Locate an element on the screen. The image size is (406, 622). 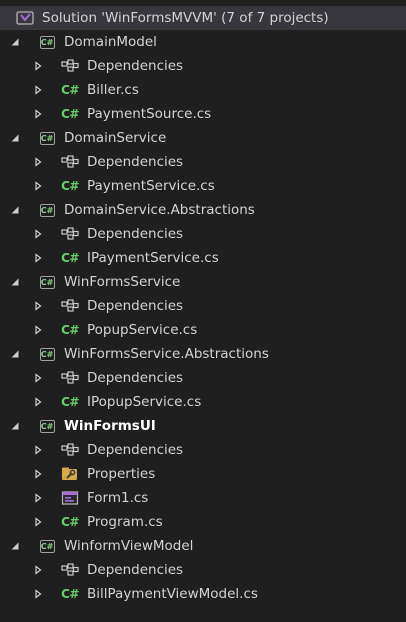
item-label: Properties is located at coordinates (121, 474).